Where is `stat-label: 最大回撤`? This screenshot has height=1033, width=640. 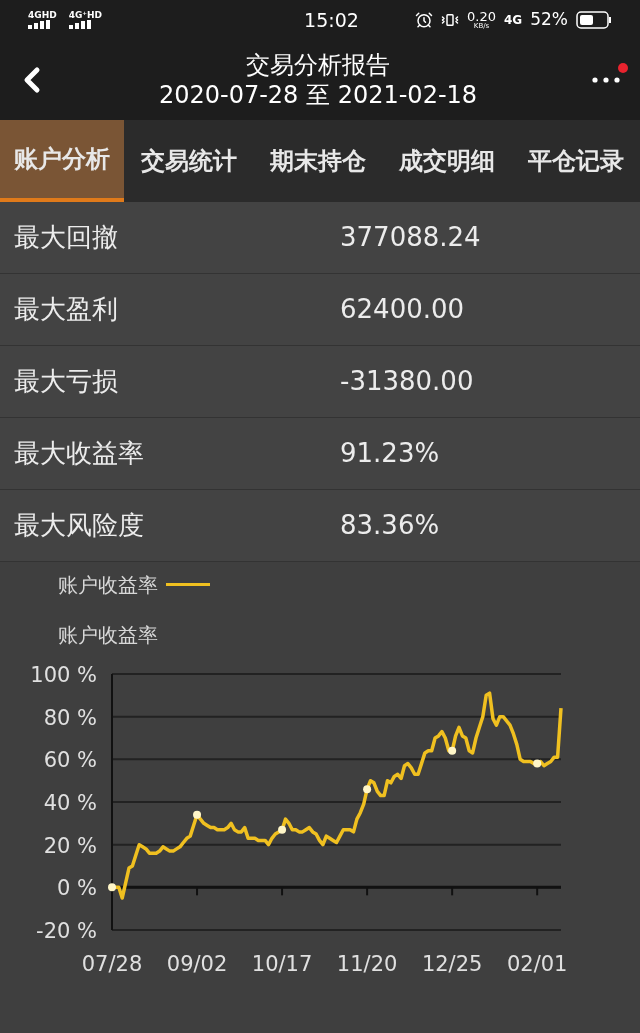
stat-label: 最大回撤 is located at coordinates (66, 237).